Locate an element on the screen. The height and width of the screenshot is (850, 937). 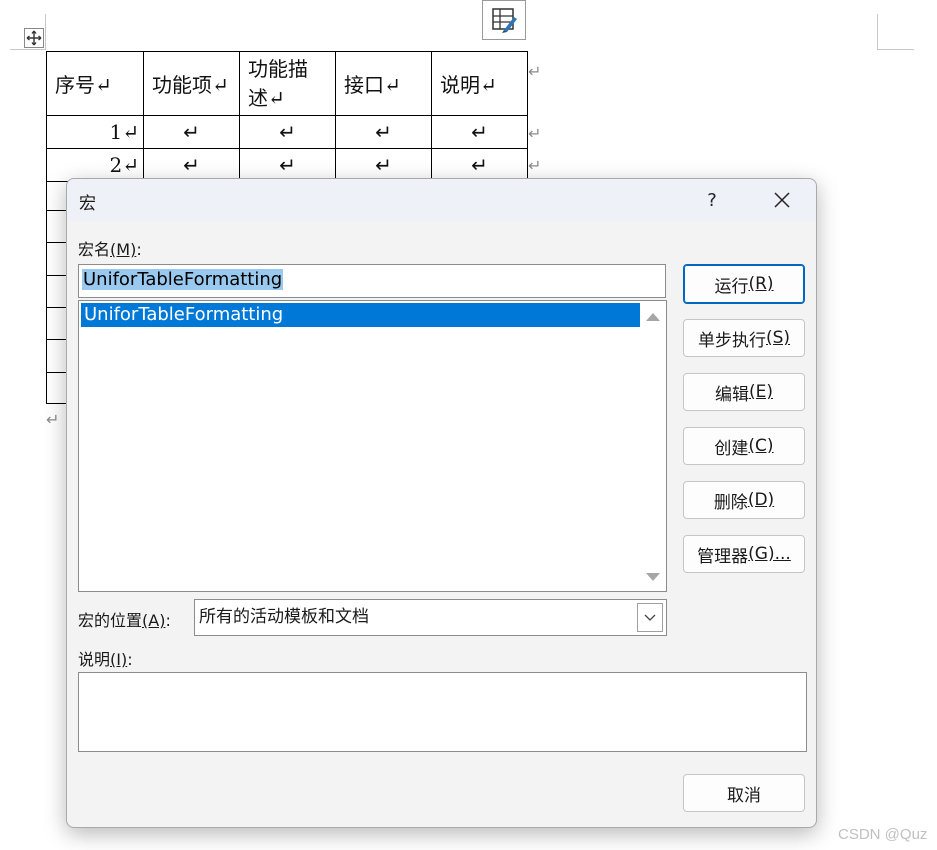
macro-name-value: UniforTableFormatting is located at coordinates (183, 279).